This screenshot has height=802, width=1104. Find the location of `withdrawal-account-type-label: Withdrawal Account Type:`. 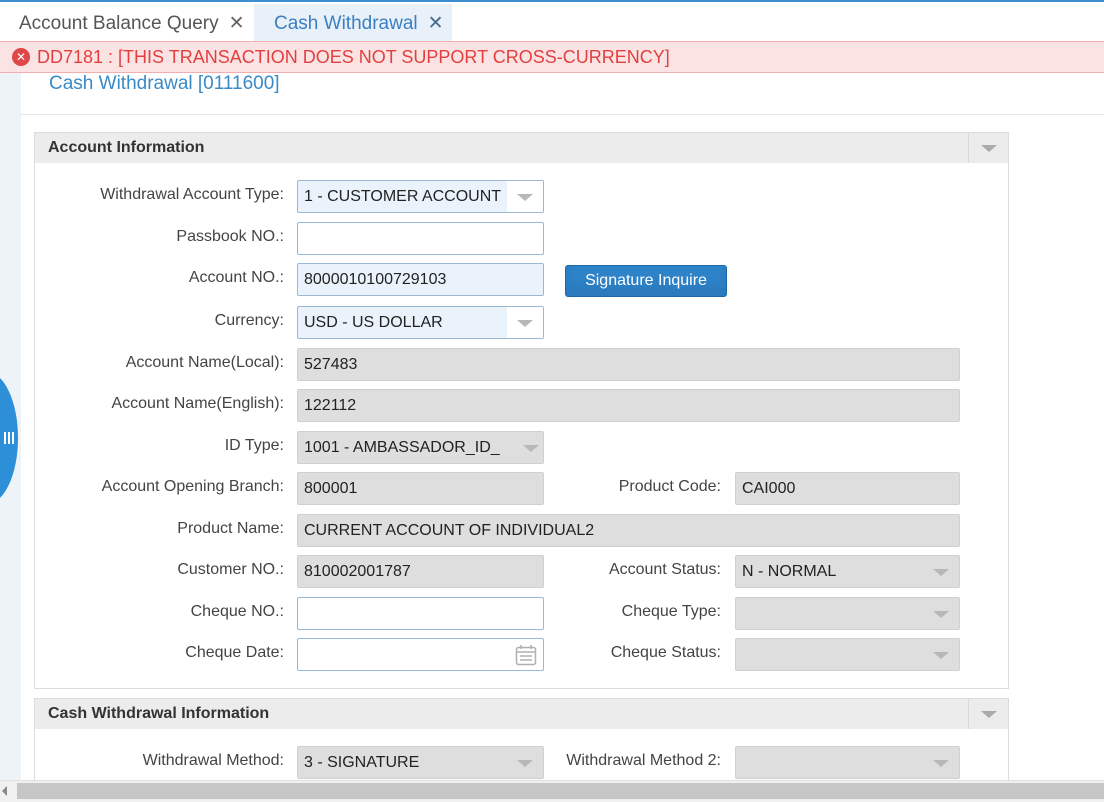

withdrawal-account-type-label: Withdrawal Account Type: is located at coordinates (192, 194).